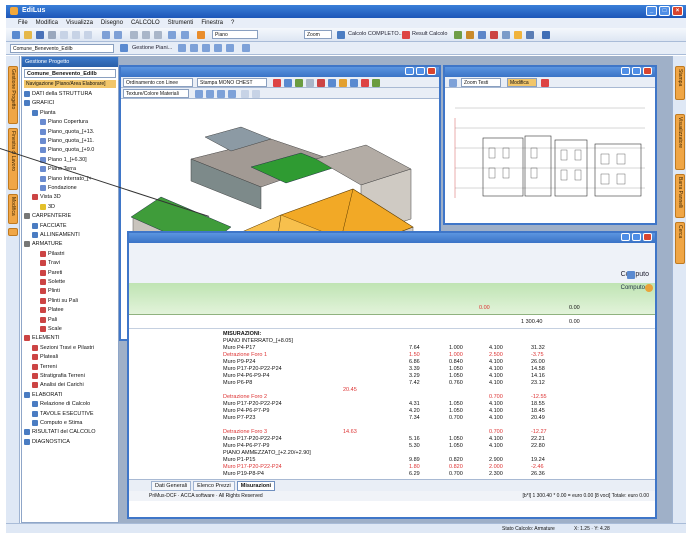  What do you see at coordinates (50, 263) in the screenshot?
I see `tree-item: Travi` at bounding box center [50, 263].